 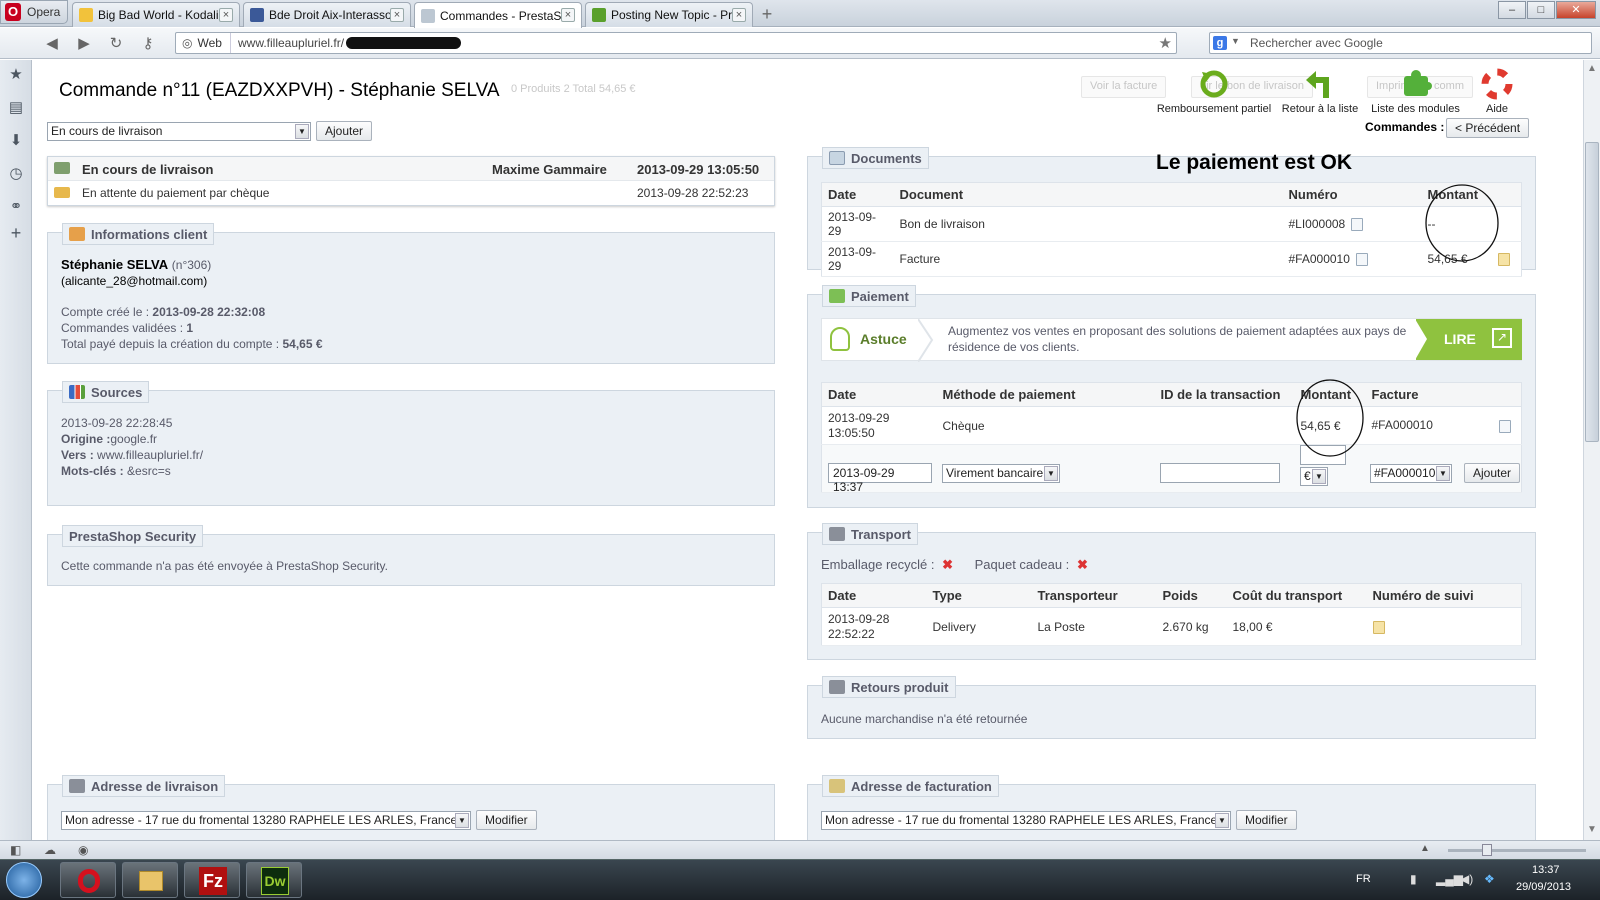 I want to click on document-number-link: #LI000008, so click(x=1317, y=224).